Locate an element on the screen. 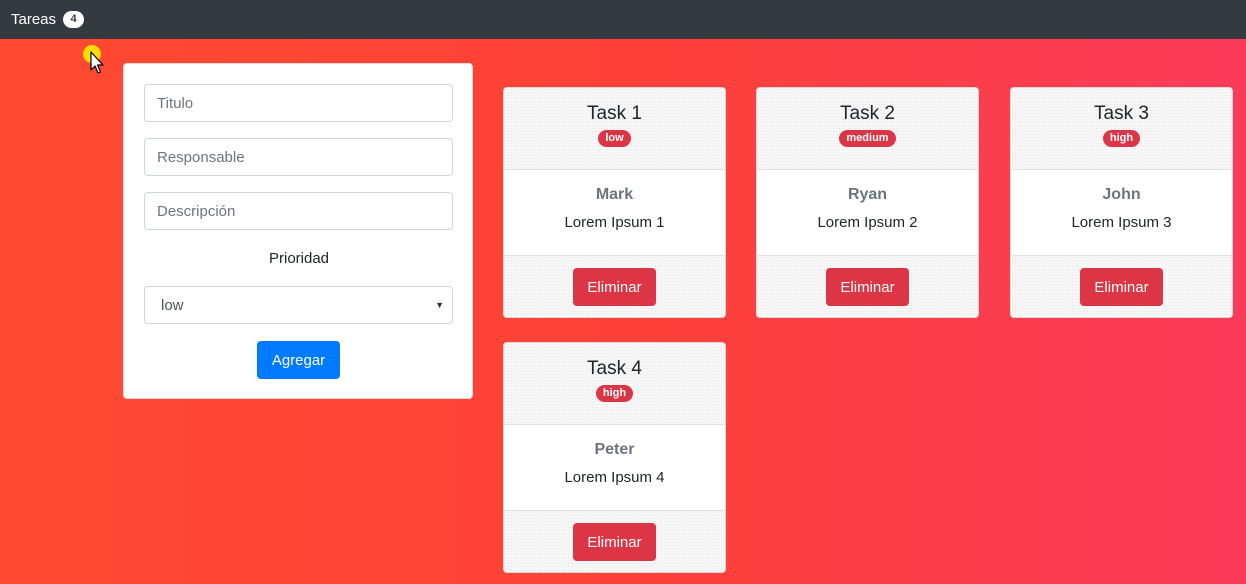 Image resolution: width=1246 pixels, height=584 pixels. mouse-cursor-icon is located at coordinates (93, 59).